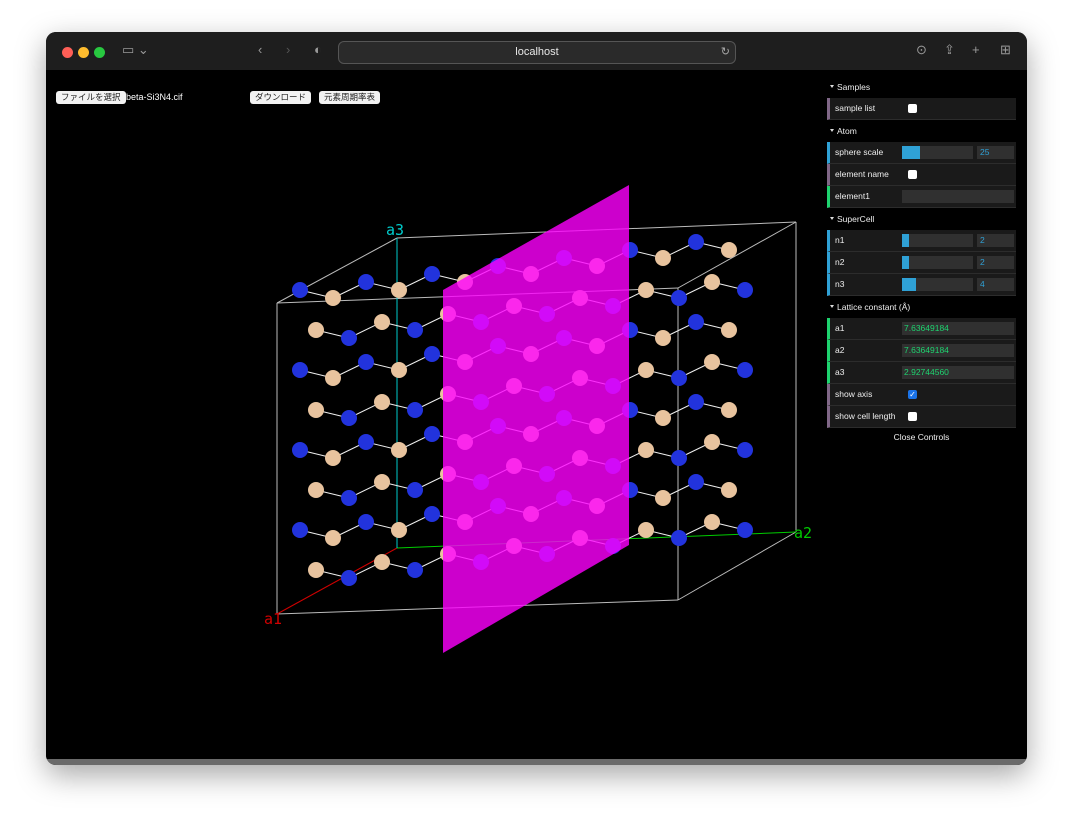 This screenshot has height=824, width=1072. I want to click on n3-slider, so click(937, 284).